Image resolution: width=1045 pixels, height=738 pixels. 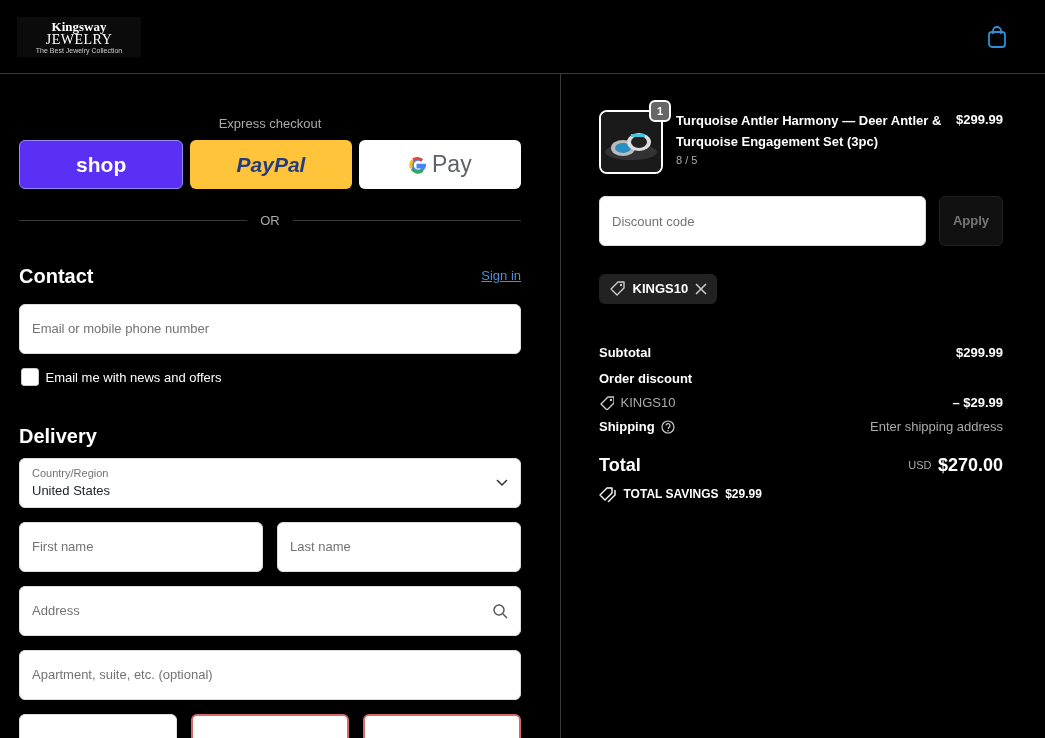 I want to click on section-heading: Contact, so click(x=56, y=276).